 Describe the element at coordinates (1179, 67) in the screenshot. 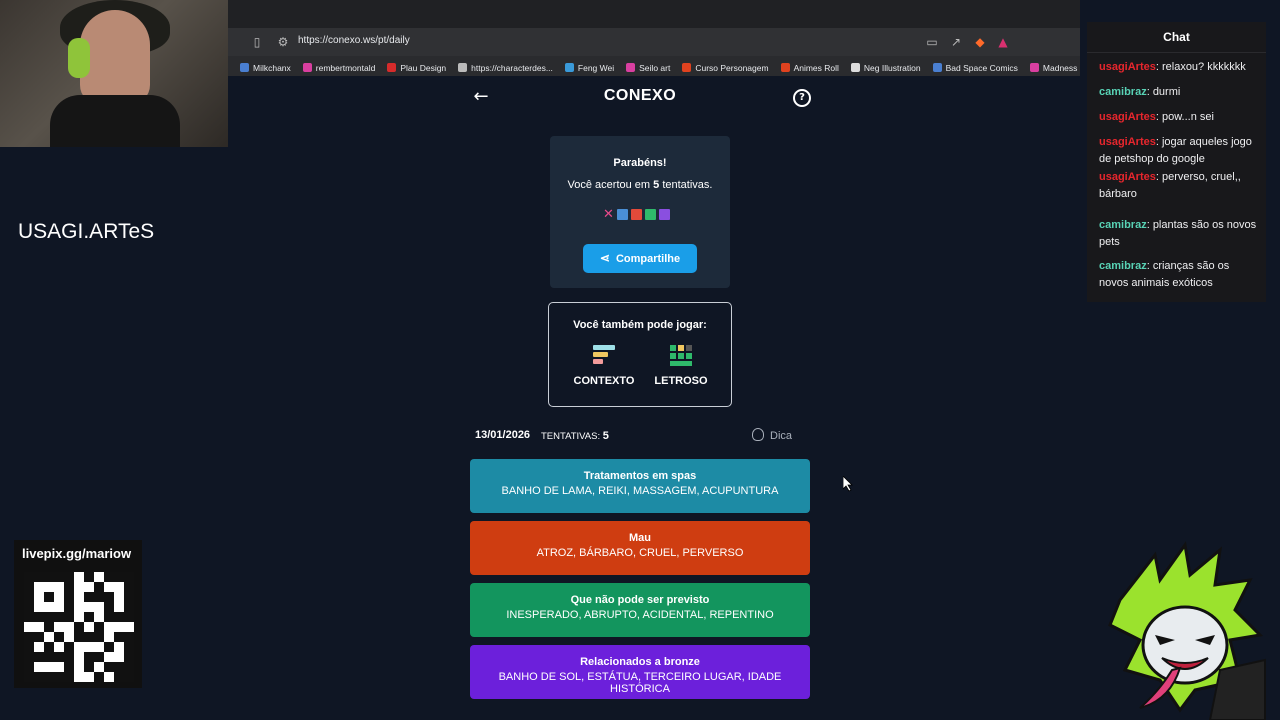

I see `chat-message: usagiArtes: relaxou? kkkkkkk` at that location.